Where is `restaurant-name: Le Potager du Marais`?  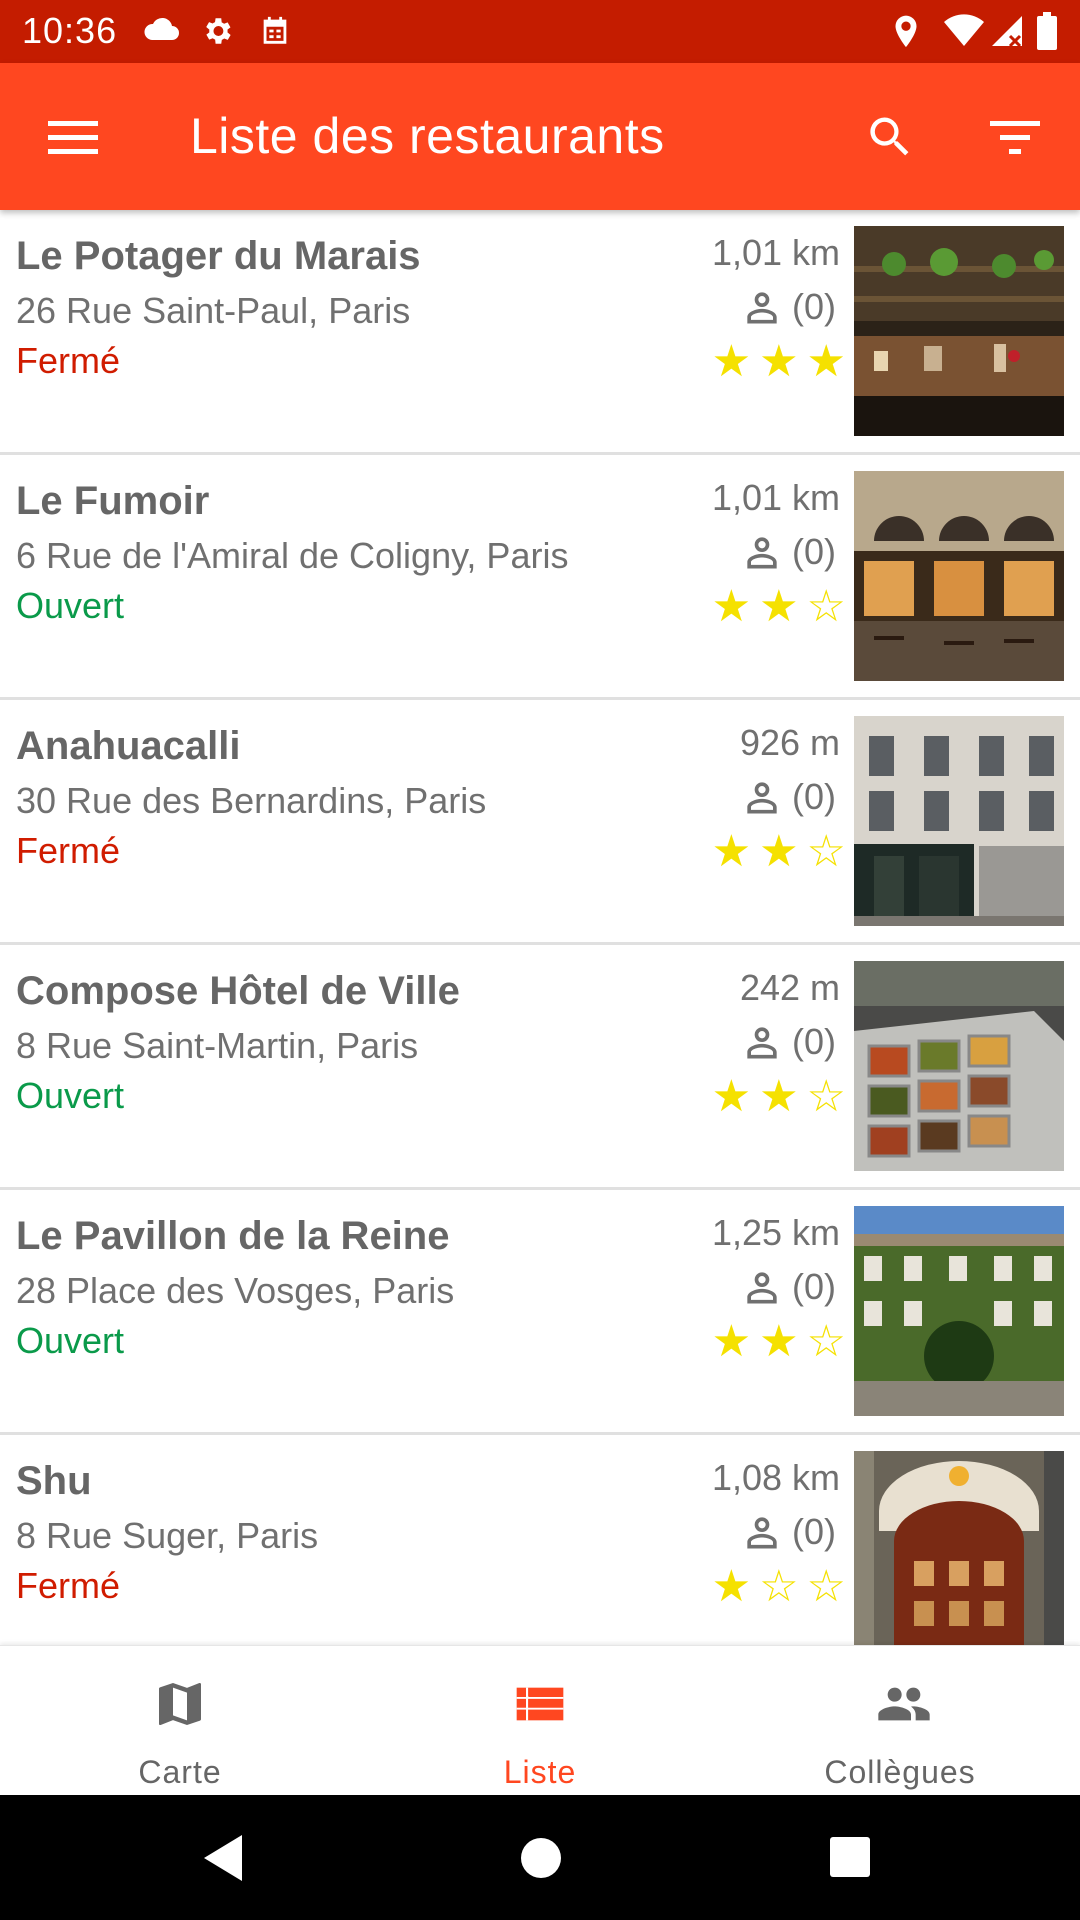 restaurant-name: Le Potager du Marais is located at coordinates (218, 256).